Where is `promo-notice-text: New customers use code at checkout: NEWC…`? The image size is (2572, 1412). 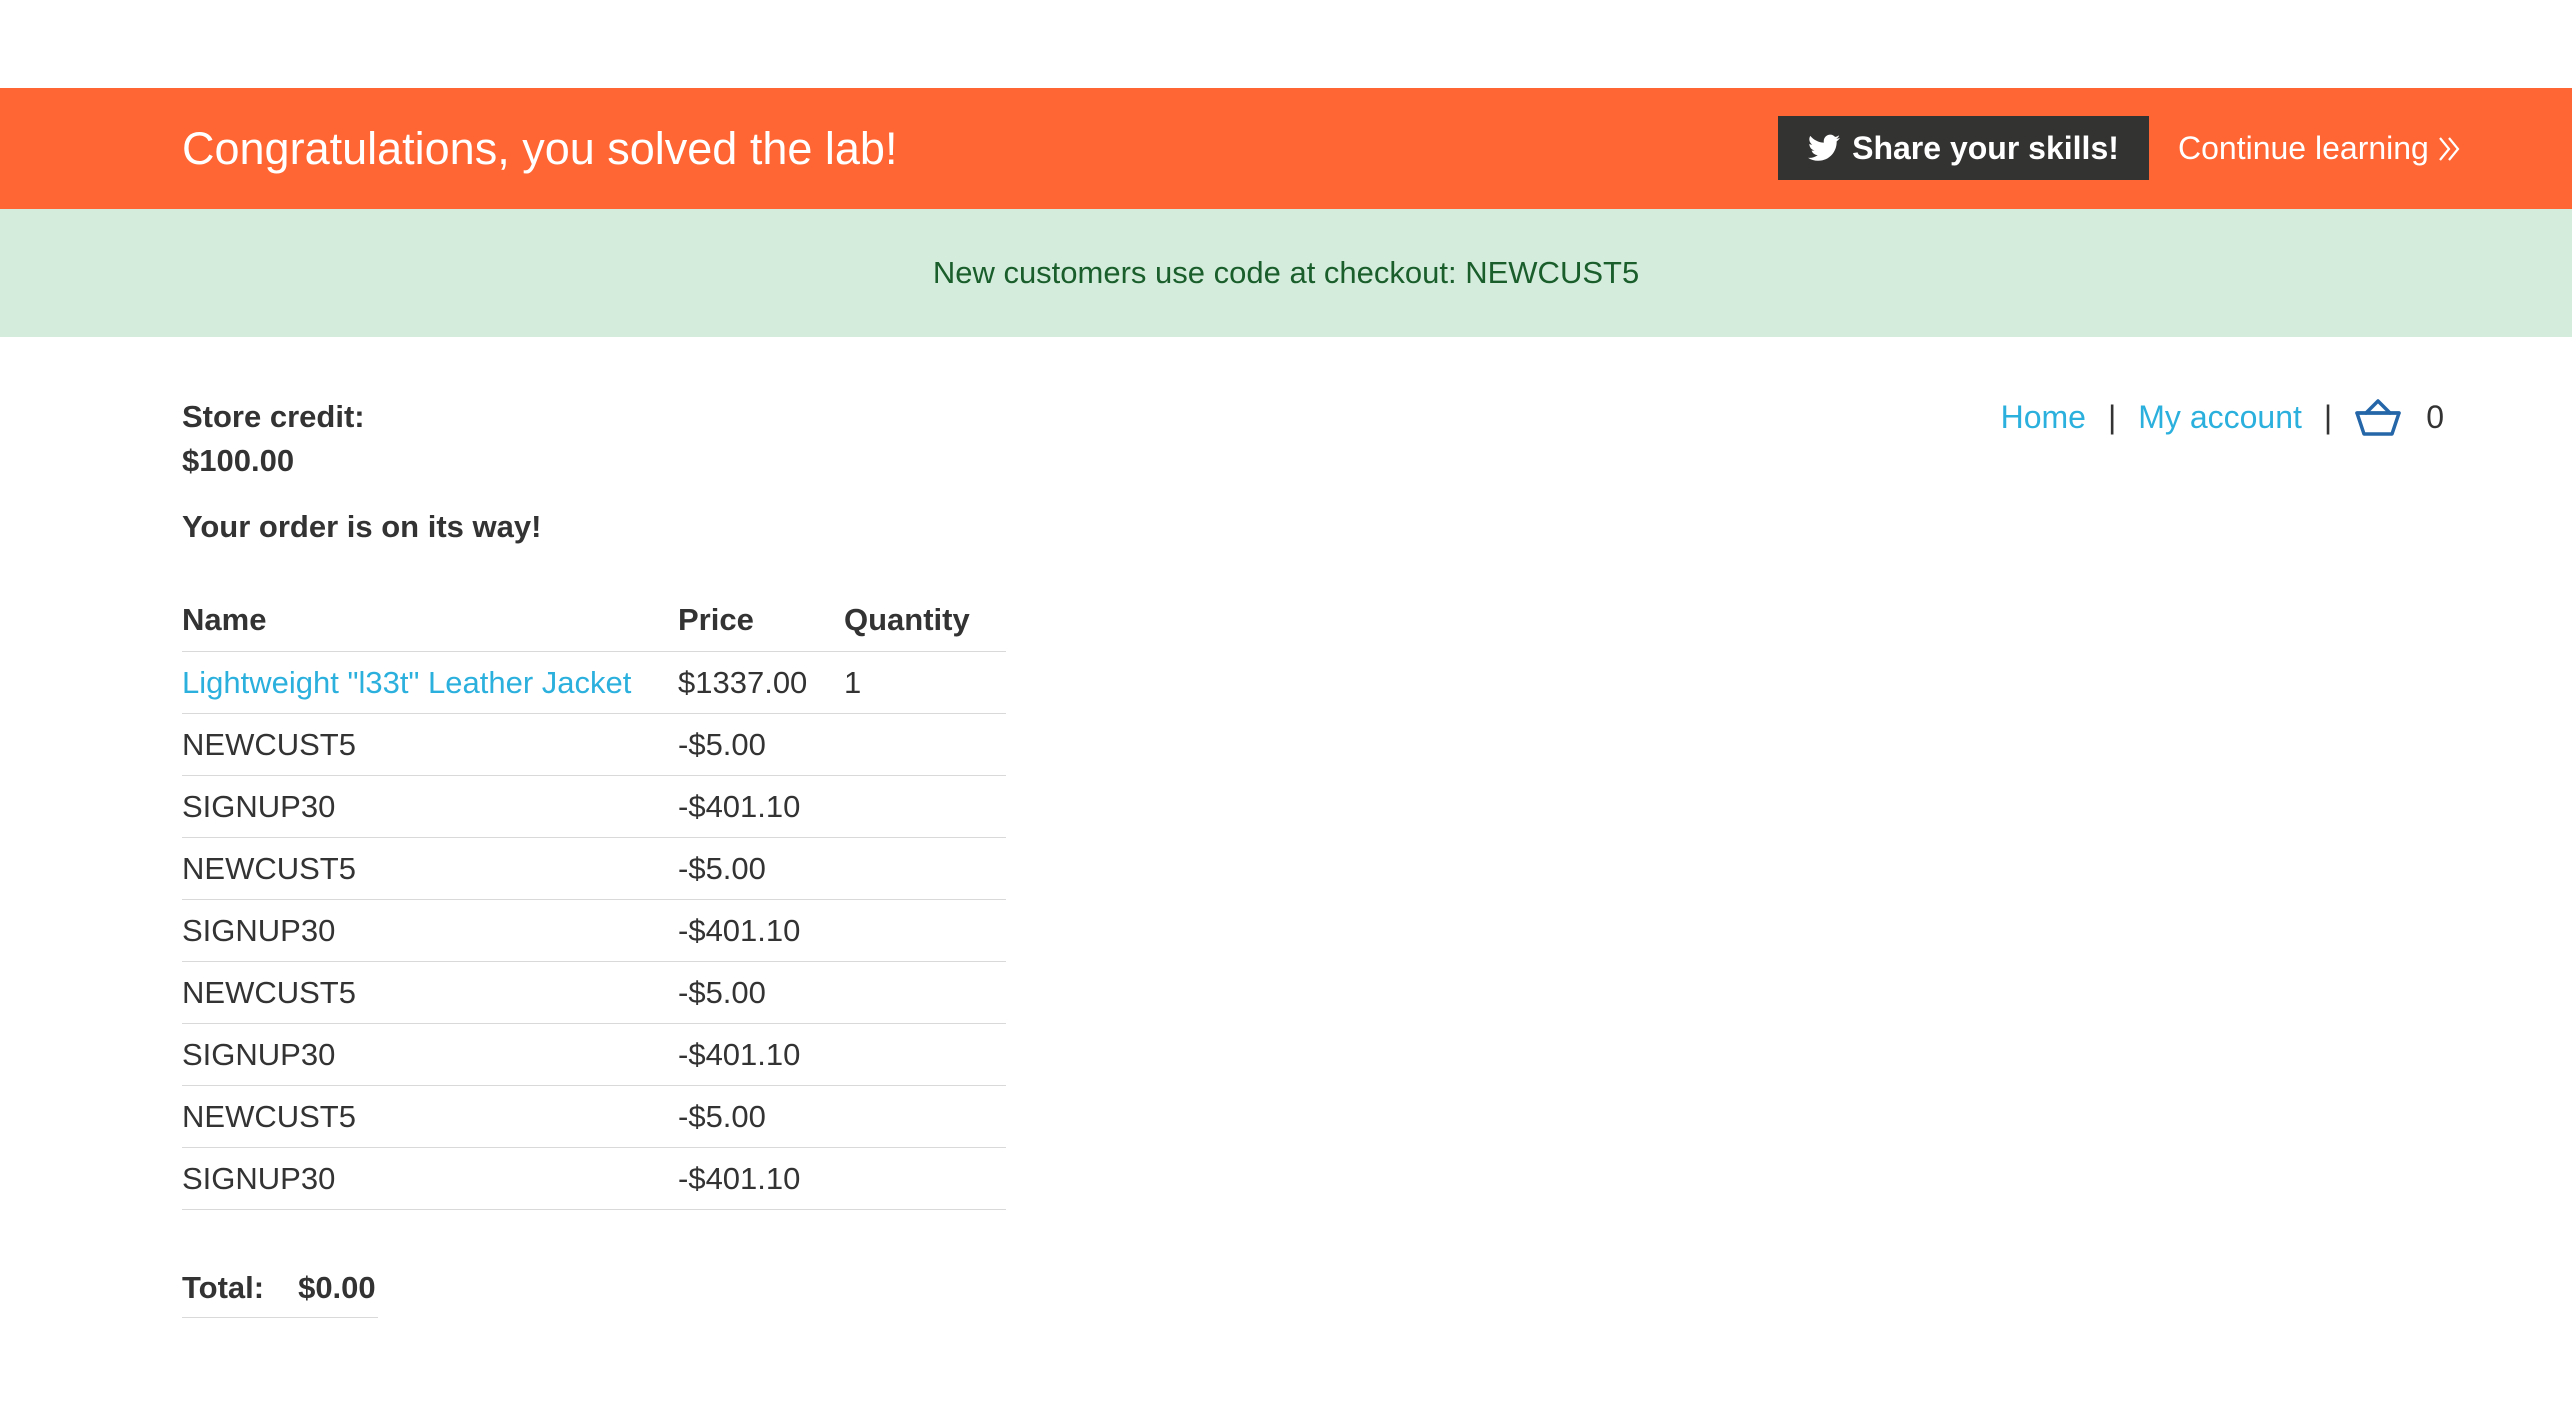 promo-notice-text: New customers use code at checkout: NEWC… is located at coordinates (1286, 272).